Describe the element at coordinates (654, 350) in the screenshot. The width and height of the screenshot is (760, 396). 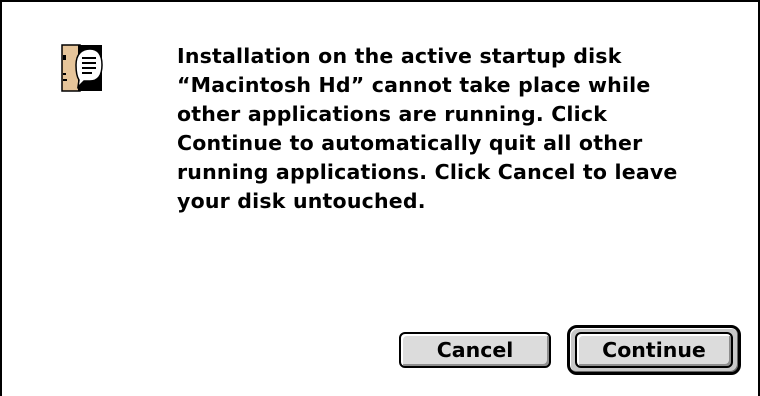
I see `continue-button: Continue` at that location.